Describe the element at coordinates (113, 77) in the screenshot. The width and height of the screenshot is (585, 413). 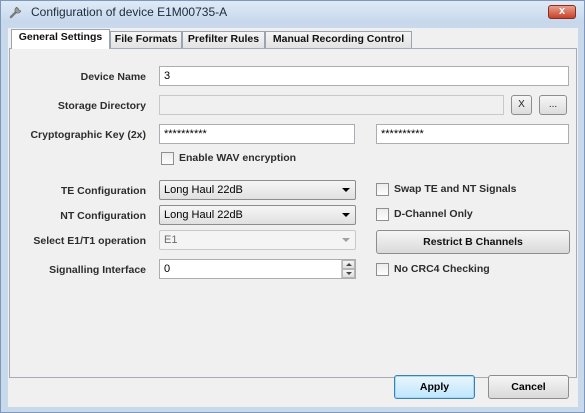
I see `device-name-label: Device Name` at that location.